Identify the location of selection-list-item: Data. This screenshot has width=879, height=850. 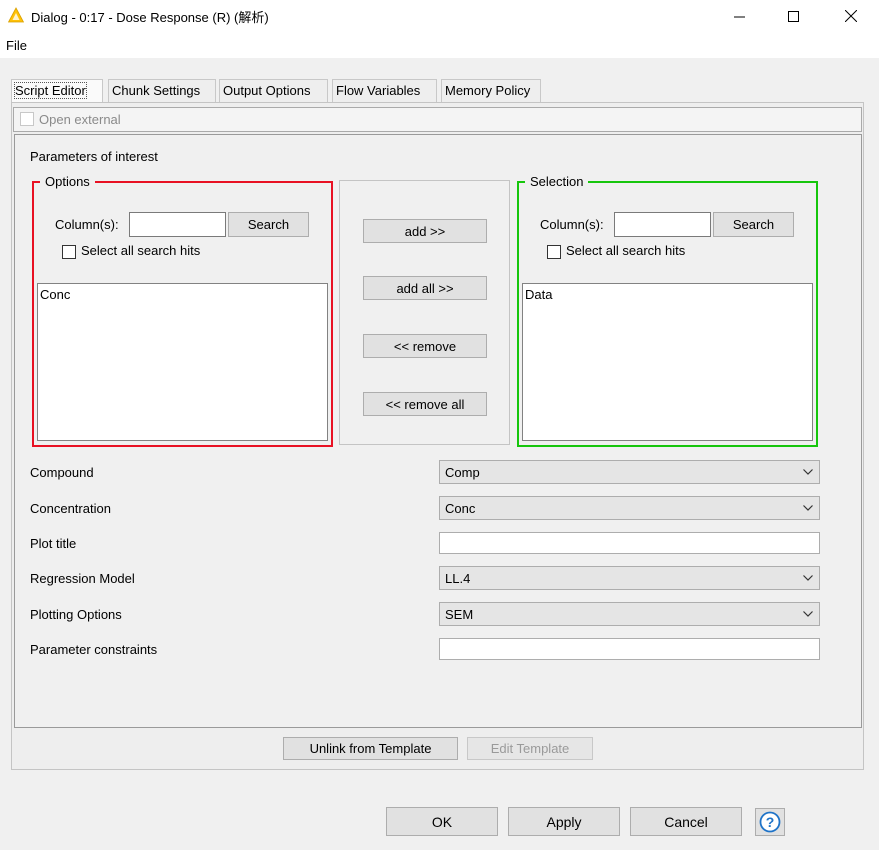
(667, 294).